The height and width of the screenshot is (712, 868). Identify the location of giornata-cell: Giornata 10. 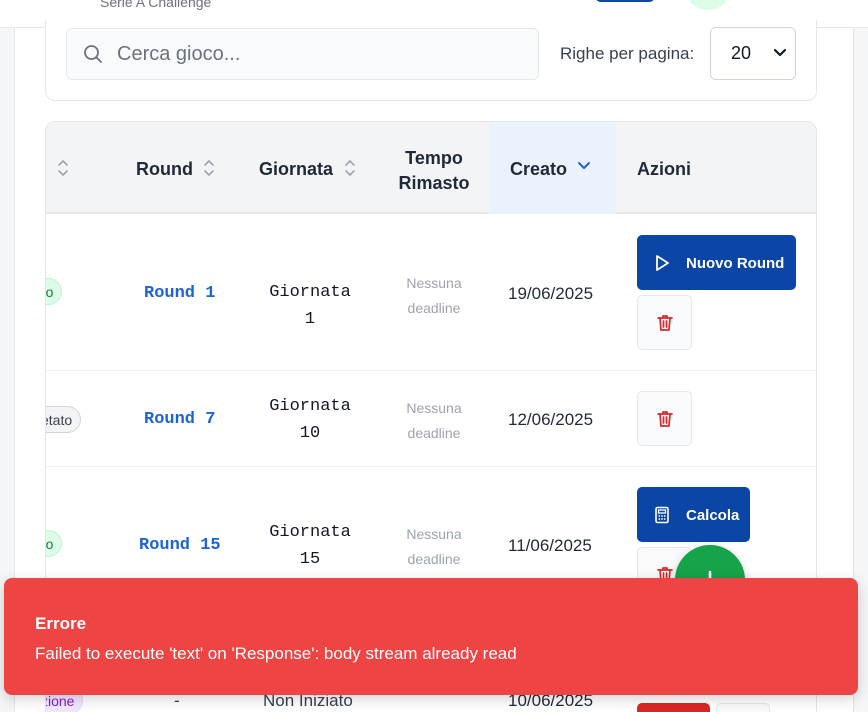
(310, 420).